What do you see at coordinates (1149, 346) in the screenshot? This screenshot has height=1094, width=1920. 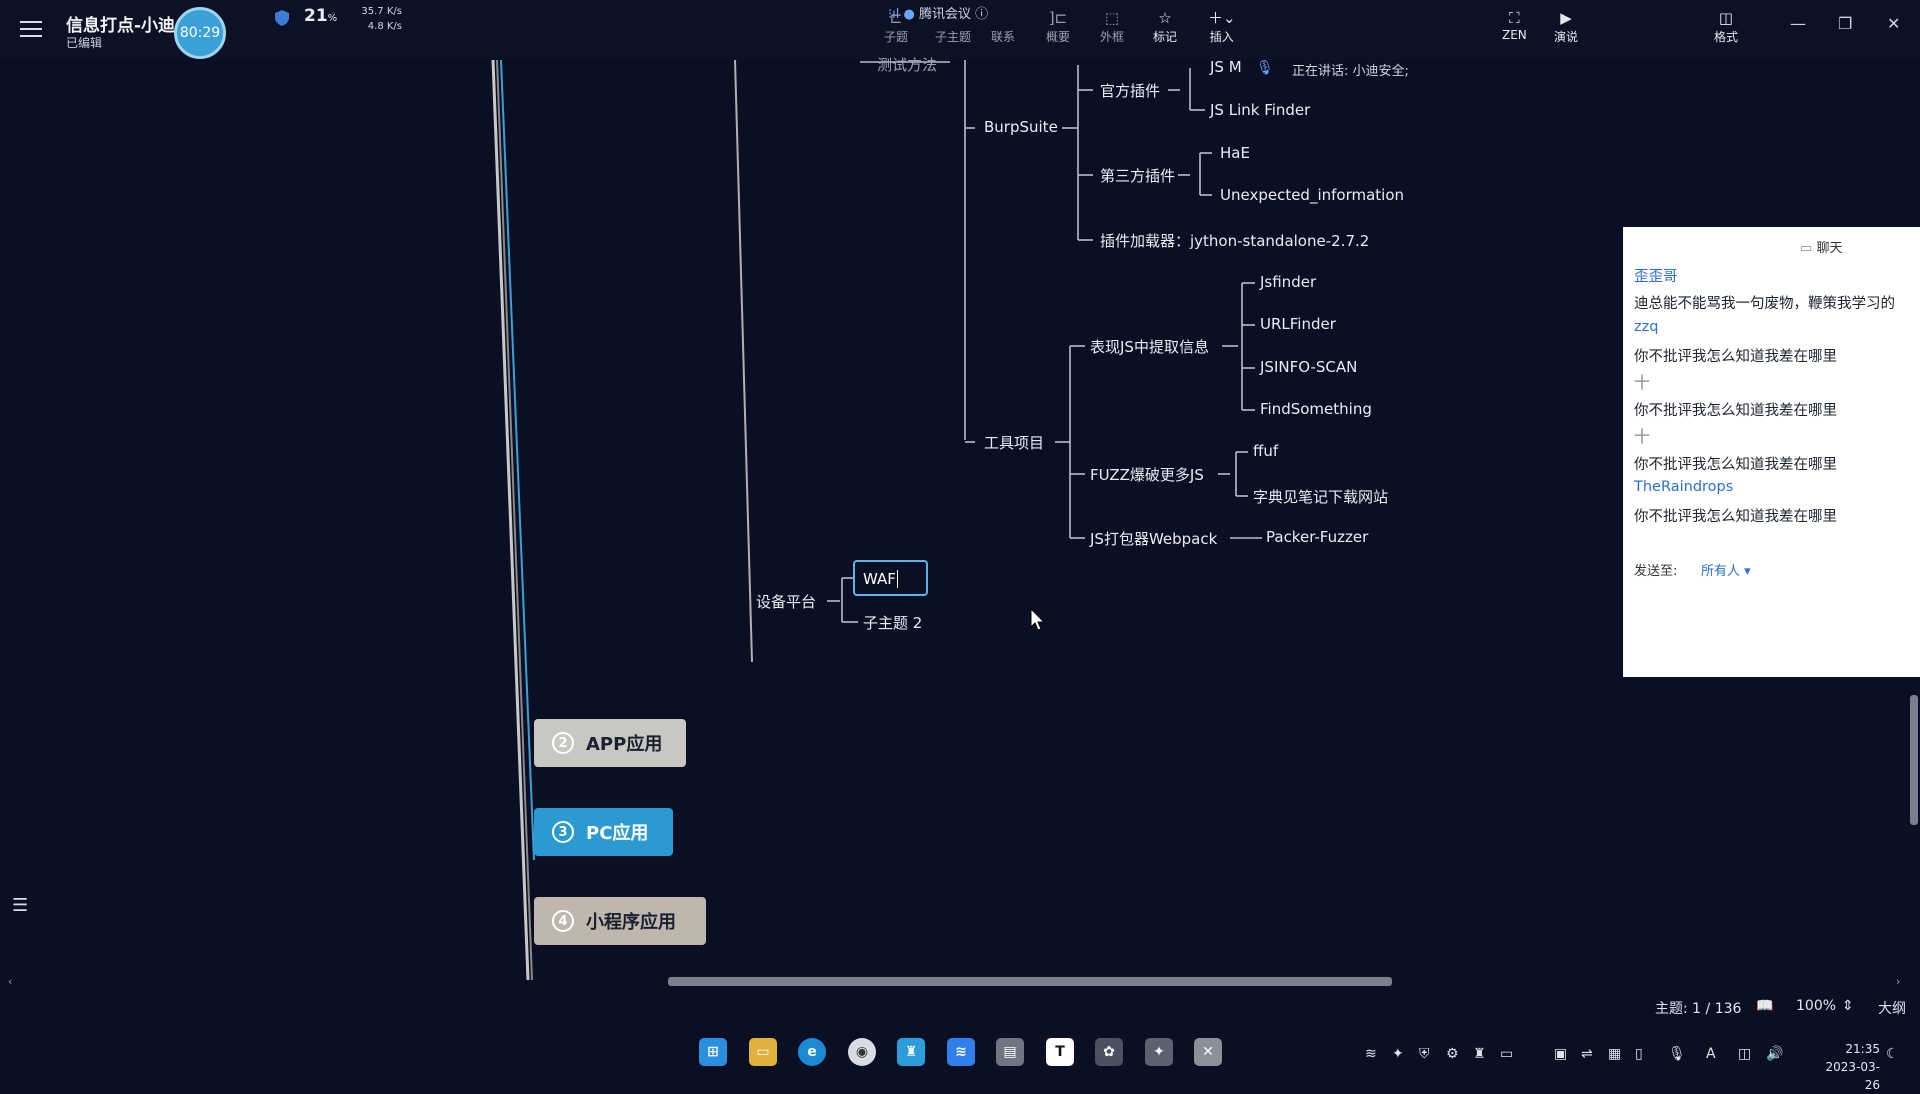 I see `node-extract-js-info: 表现JS中提取信息` at bounding box center [1149, 346].